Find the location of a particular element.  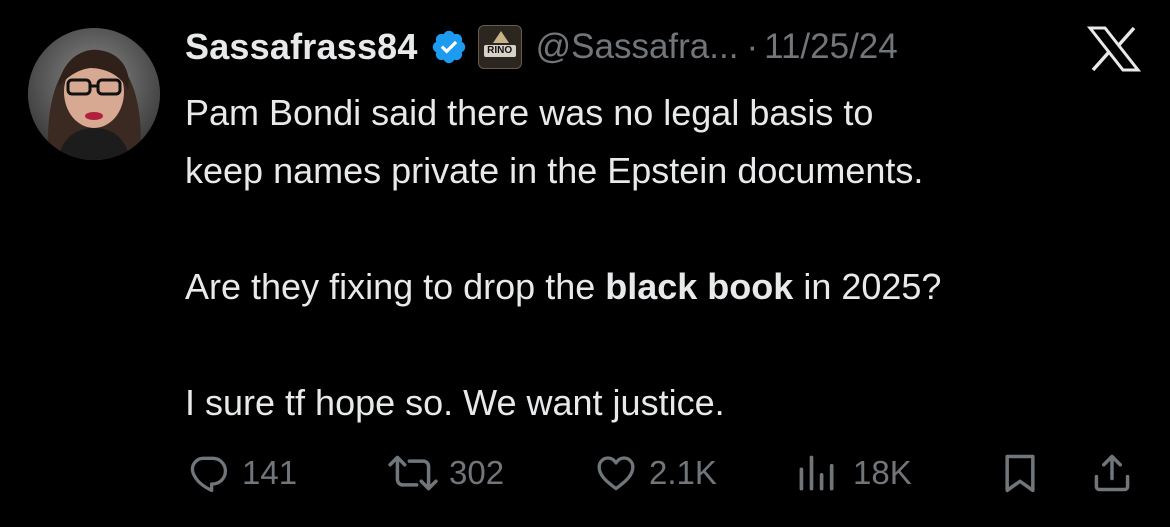

badge-emblem-icon is located at coordinates (500, 37).